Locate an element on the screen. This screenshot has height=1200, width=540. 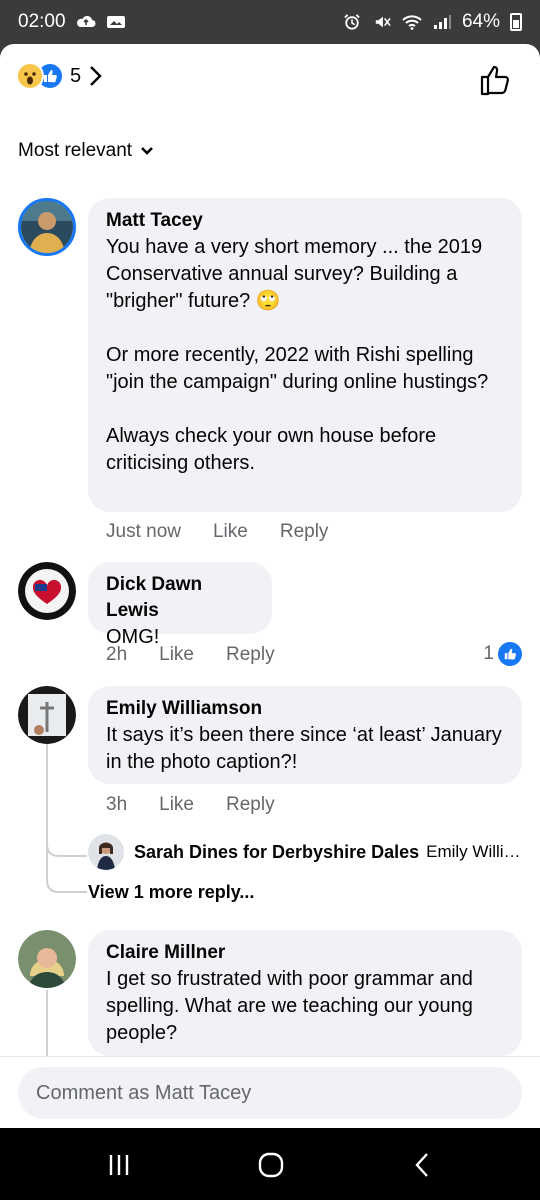
battery-icon is located at coordinates (516, 22).